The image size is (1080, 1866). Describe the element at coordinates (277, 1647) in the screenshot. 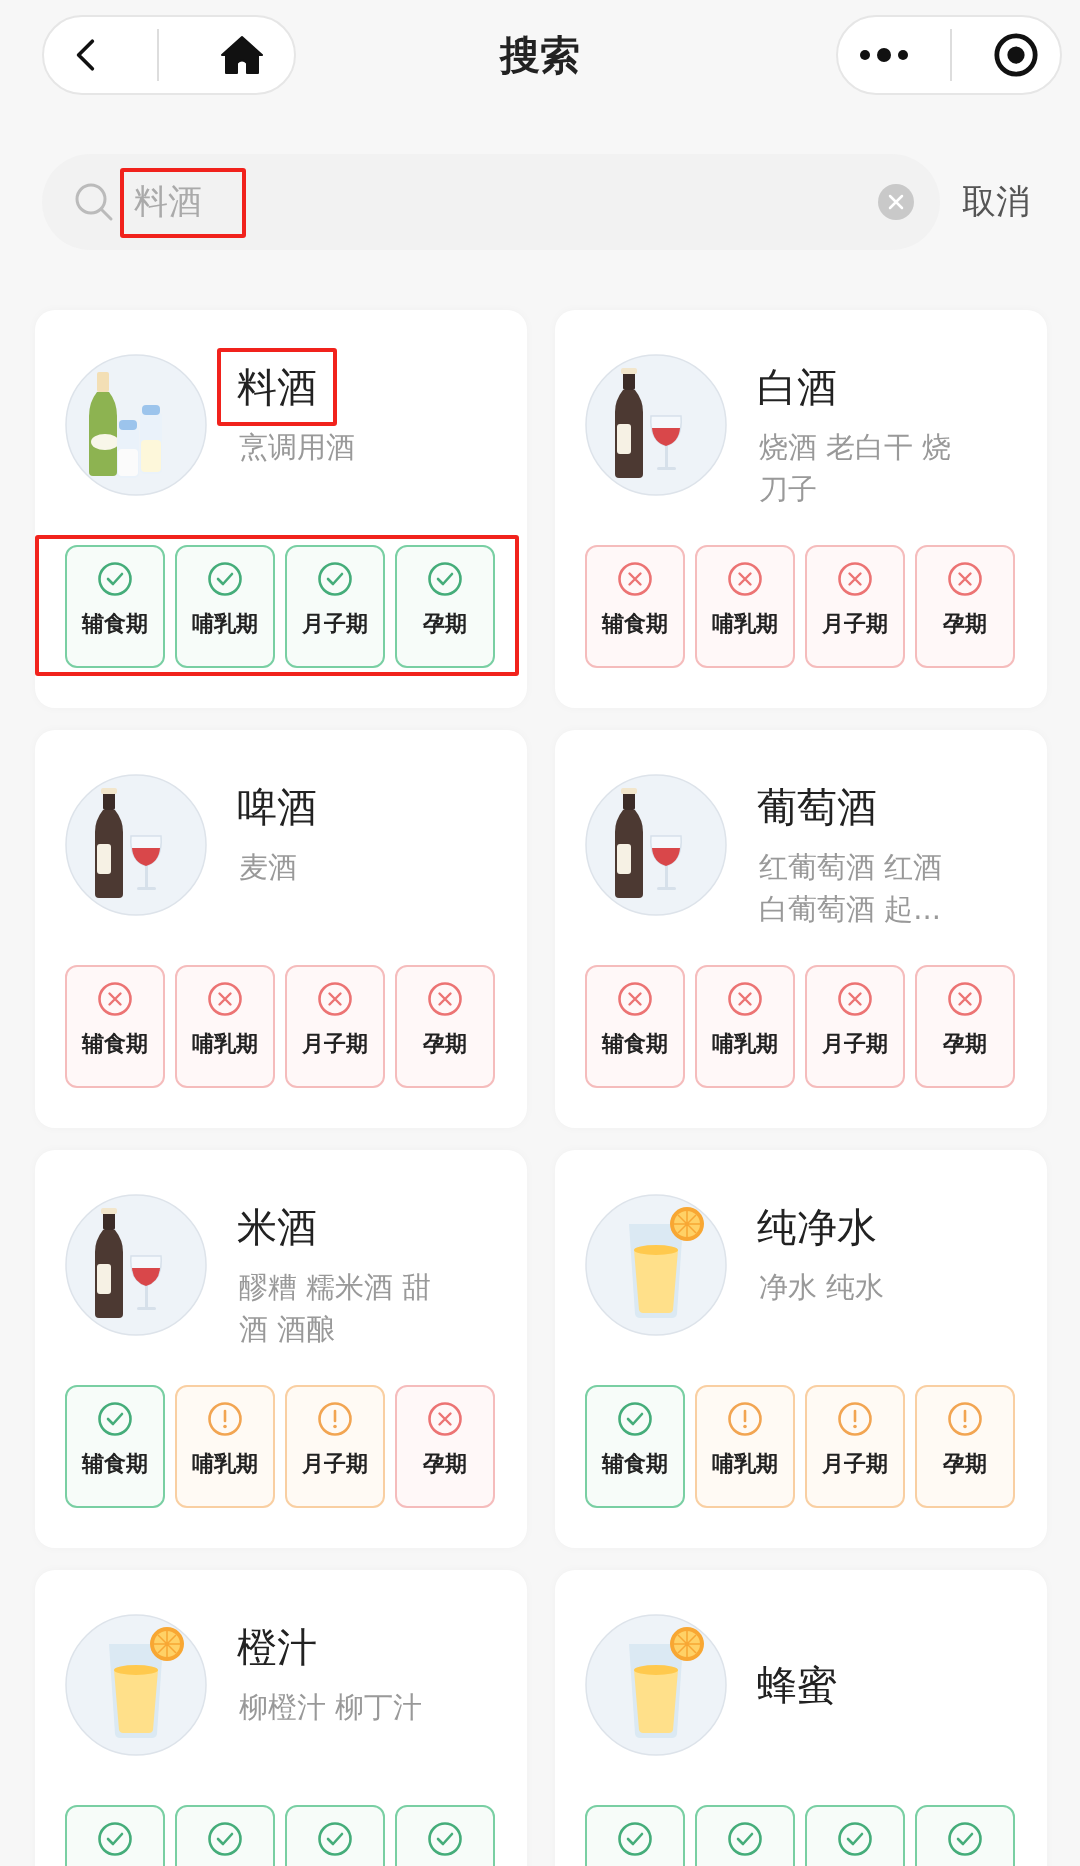

I see `food-name: 橙汁` at that location.